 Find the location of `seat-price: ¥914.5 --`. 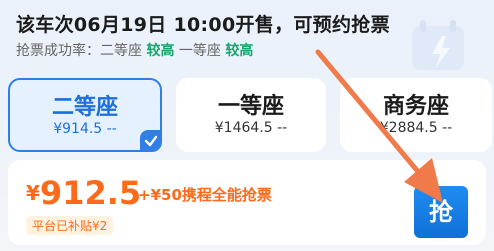

seat-price: ¥914.5 -- is located at coordinates (85, 129).